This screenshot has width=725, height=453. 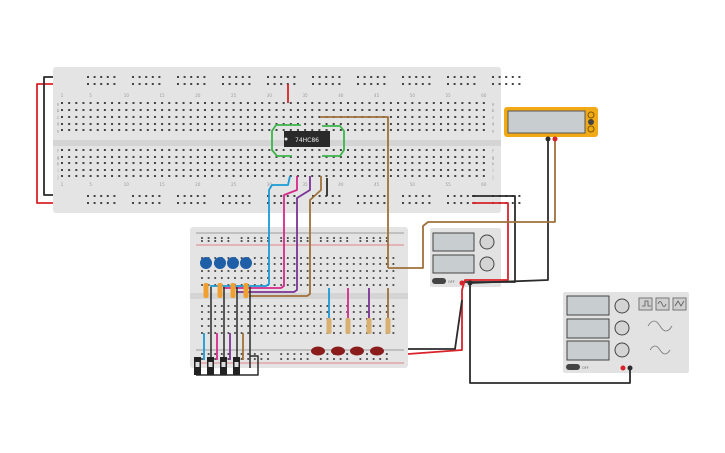 I want to click on resistor, so click(x=369, y=326).